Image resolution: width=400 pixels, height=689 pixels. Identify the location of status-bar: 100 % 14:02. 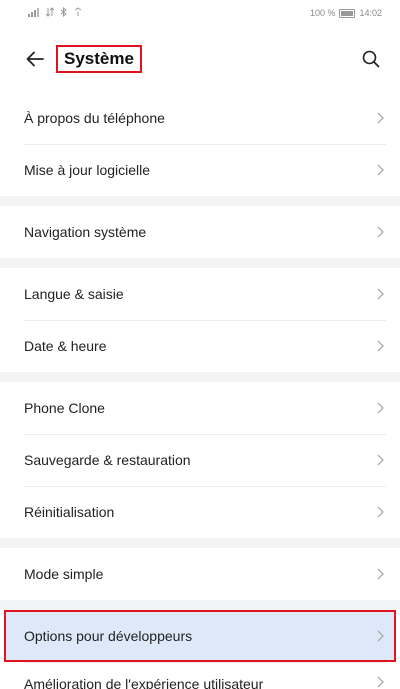
(200, 13).